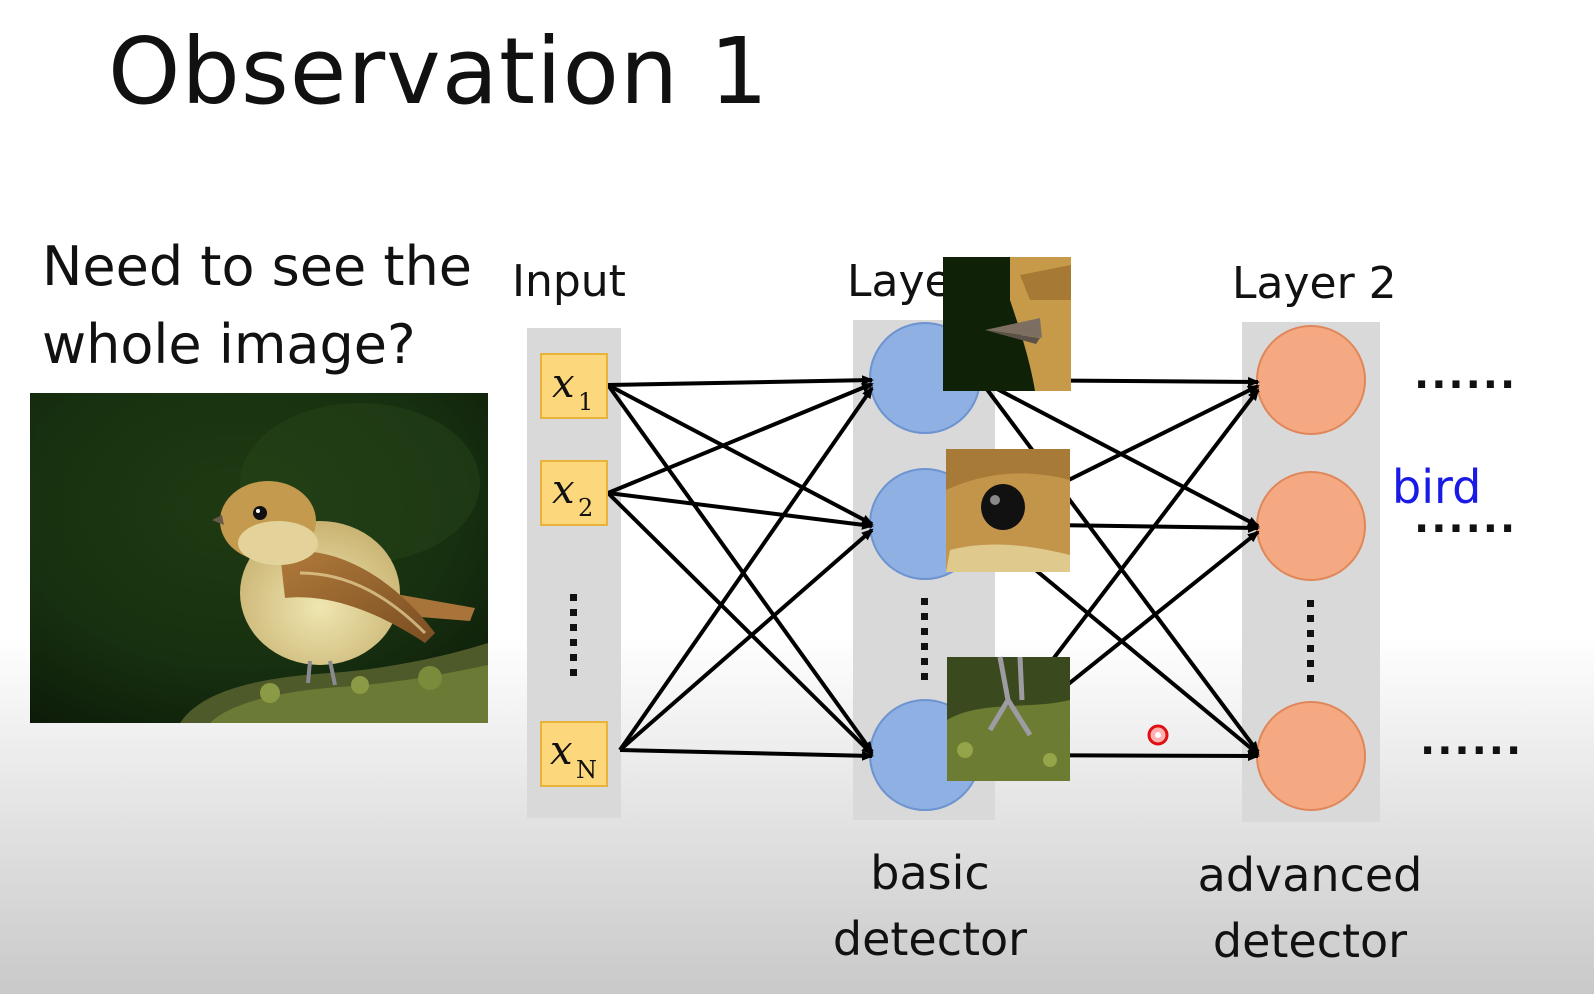 The image size is (1594, 994). I want to click on advanced-caption-line1: advanced, so click(1310, 875).